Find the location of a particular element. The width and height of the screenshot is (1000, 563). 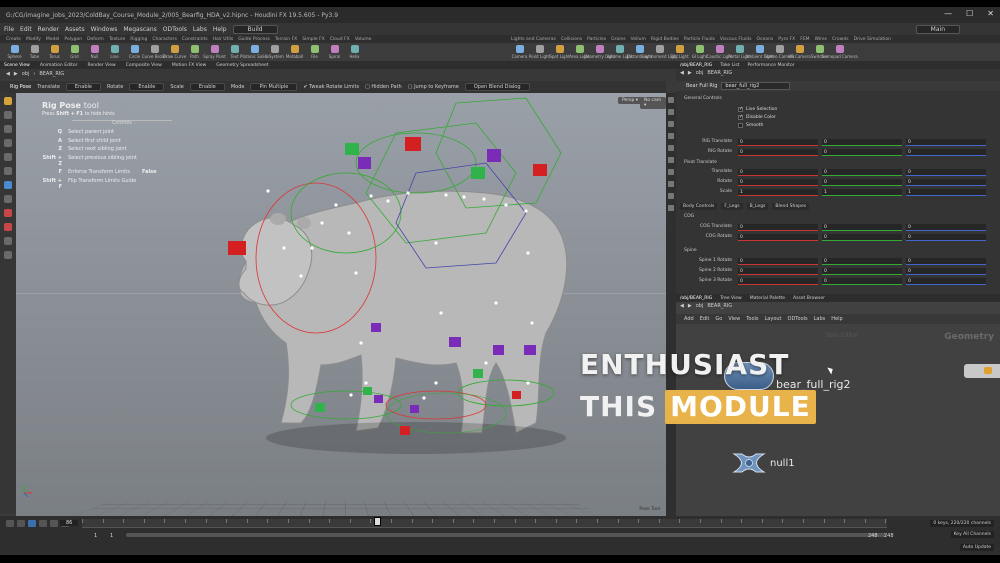

scale-select: Enable is located at coordinates (207, 87).